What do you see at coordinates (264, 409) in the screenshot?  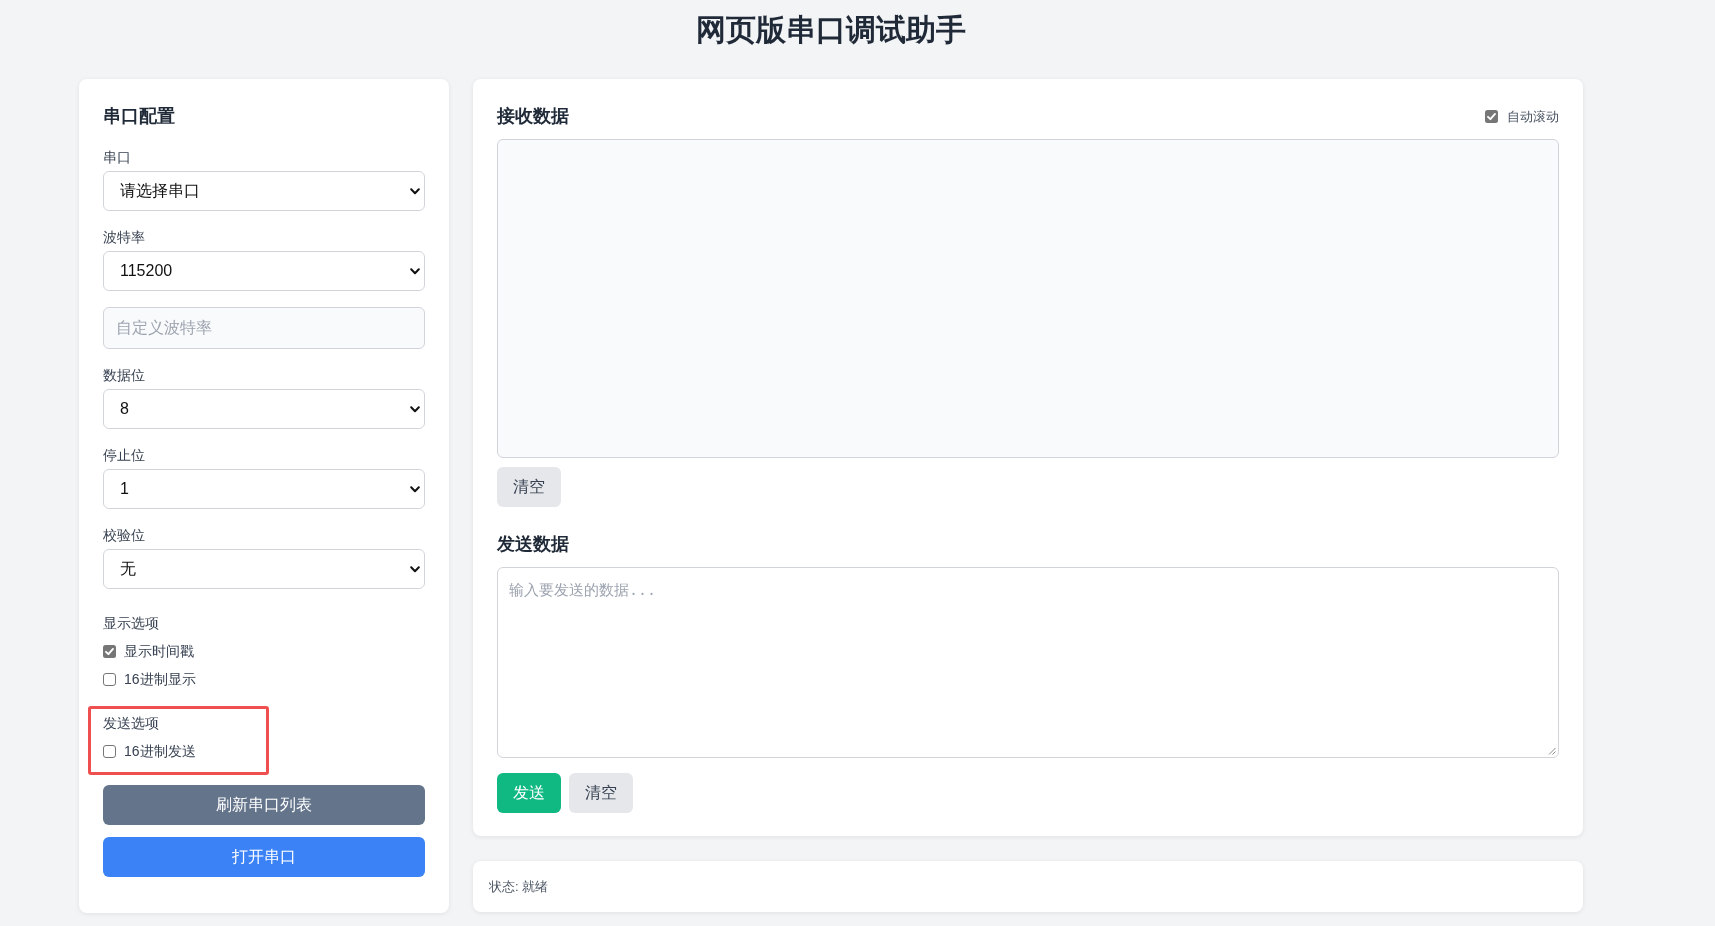 I see `dropdown-select: 8` at bounding box center [264, 409].